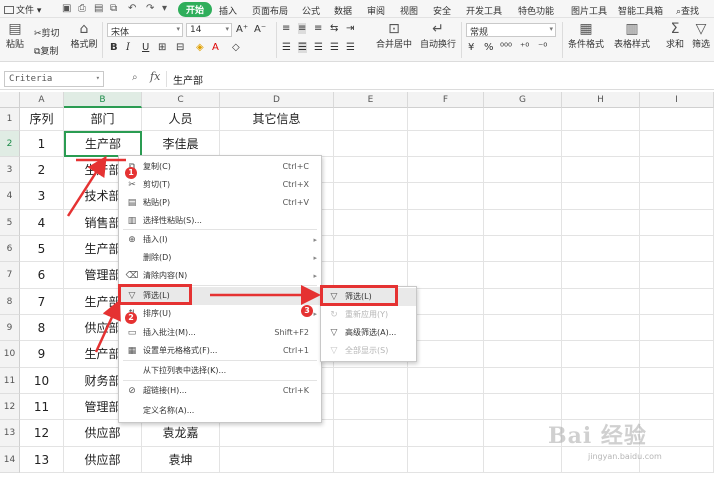  I want to click on step-badge-1: 1, so click(131, 173).